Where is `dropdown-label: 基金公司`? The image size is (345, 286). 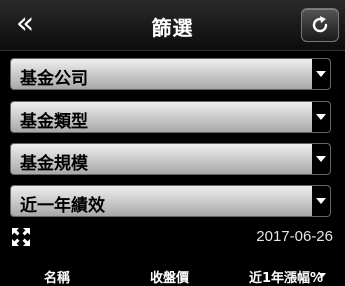 dropdown-label: 基金公司 is located at coordinates (54, 79).